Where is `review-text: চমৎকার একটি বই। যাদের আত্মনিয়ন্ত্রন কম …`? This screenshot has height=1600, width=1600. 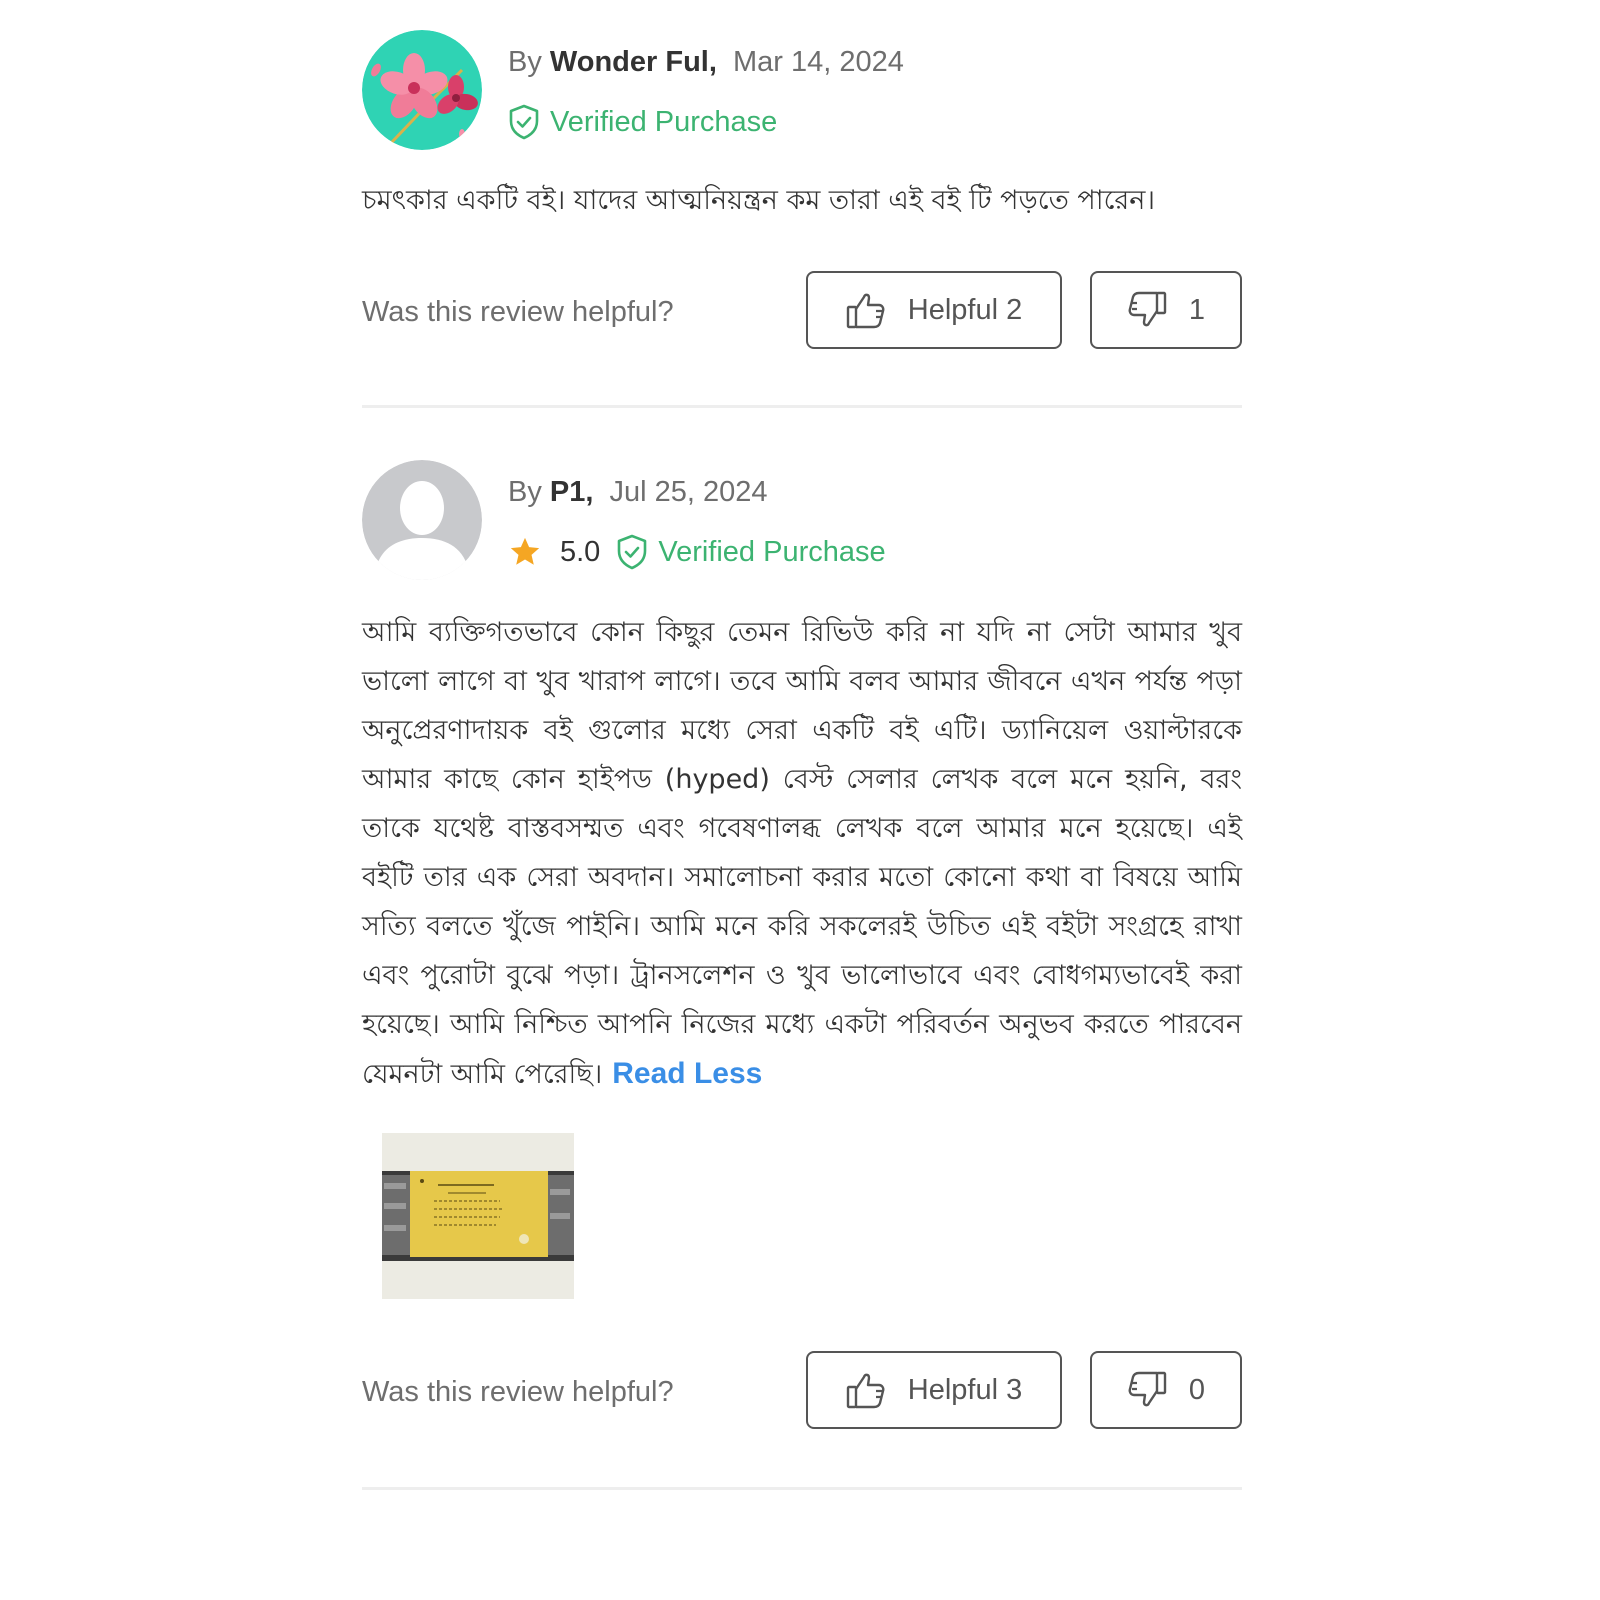
review-text: চমৎকার একটি বই। যাদের আত্মনিয়ন্ত্রন কম … is located at coordinates (759, 200).